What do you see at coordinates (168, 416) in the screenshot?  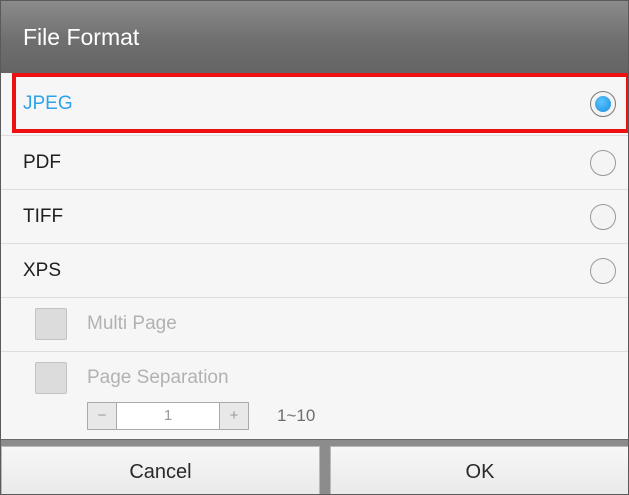 I see `stepper-value-field: 1` at bounding box center [168, 416].